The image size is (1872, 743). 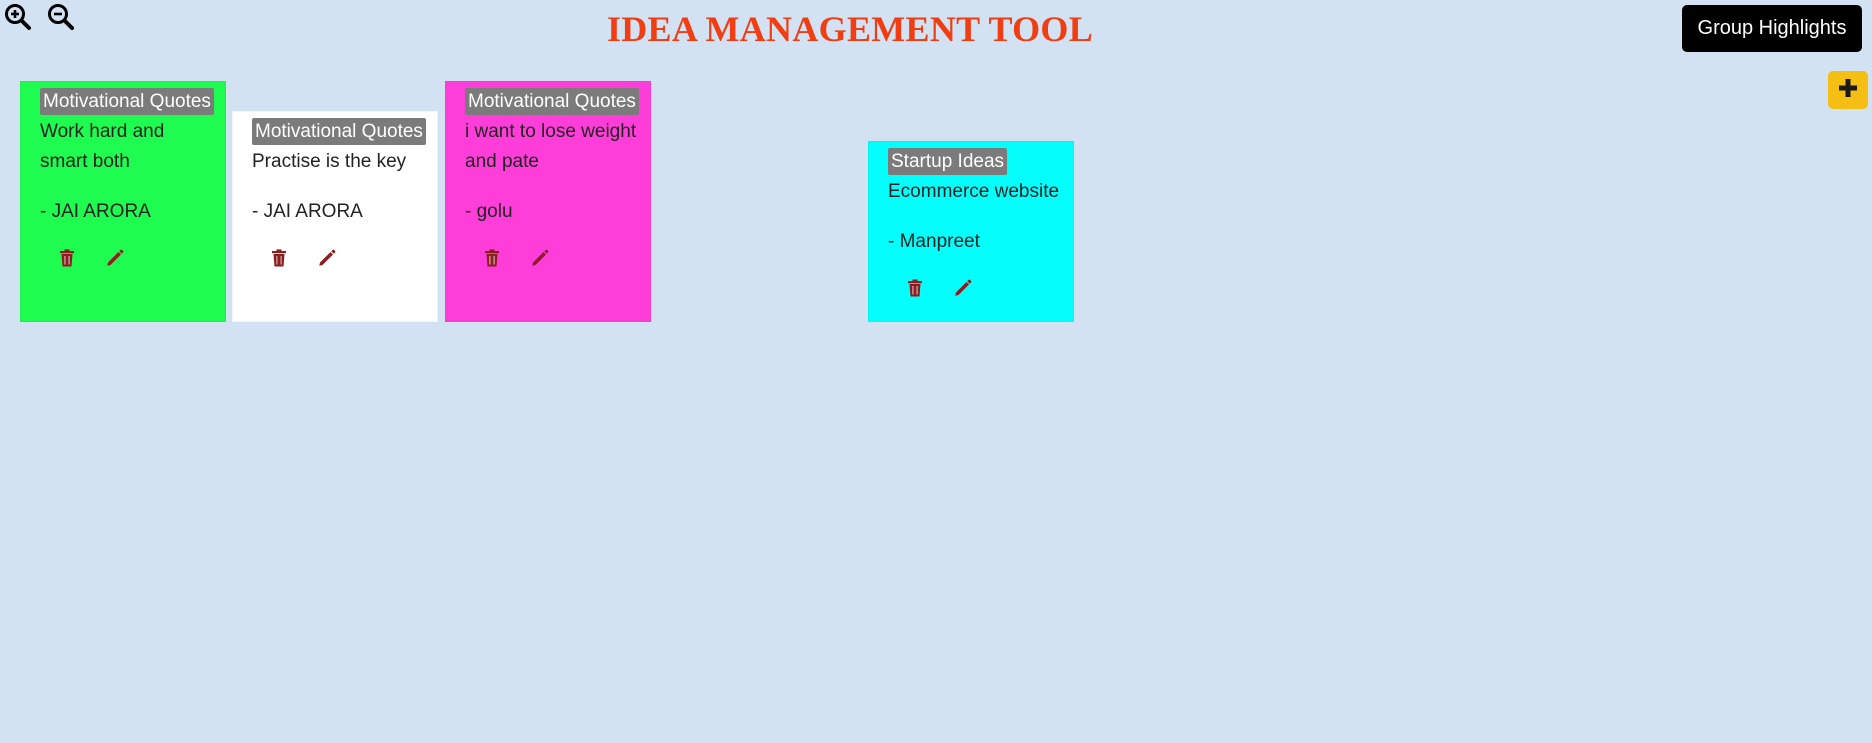 What do you see at coordinates (102, 146) in the screenshot?
I see `note-text: Work hard and smart both` at bounding box center [102, 146].